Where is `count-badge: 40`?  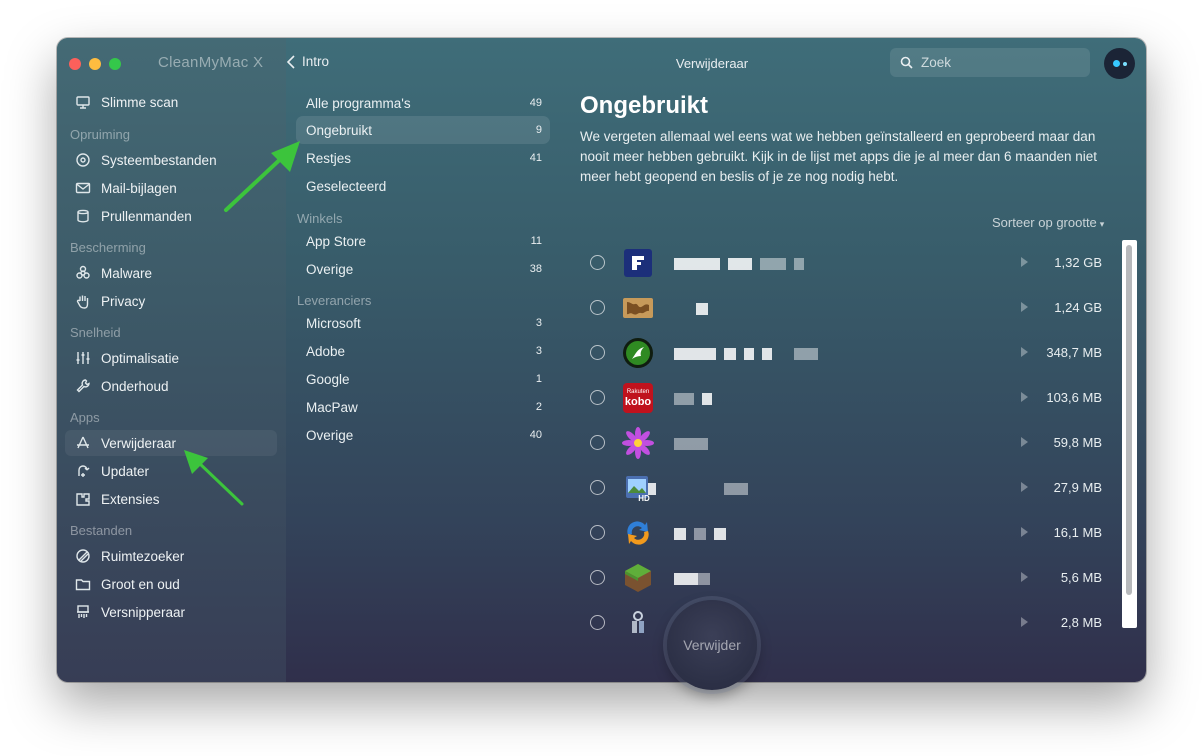 count-badge: 40 is located at coordinates (535, 435).